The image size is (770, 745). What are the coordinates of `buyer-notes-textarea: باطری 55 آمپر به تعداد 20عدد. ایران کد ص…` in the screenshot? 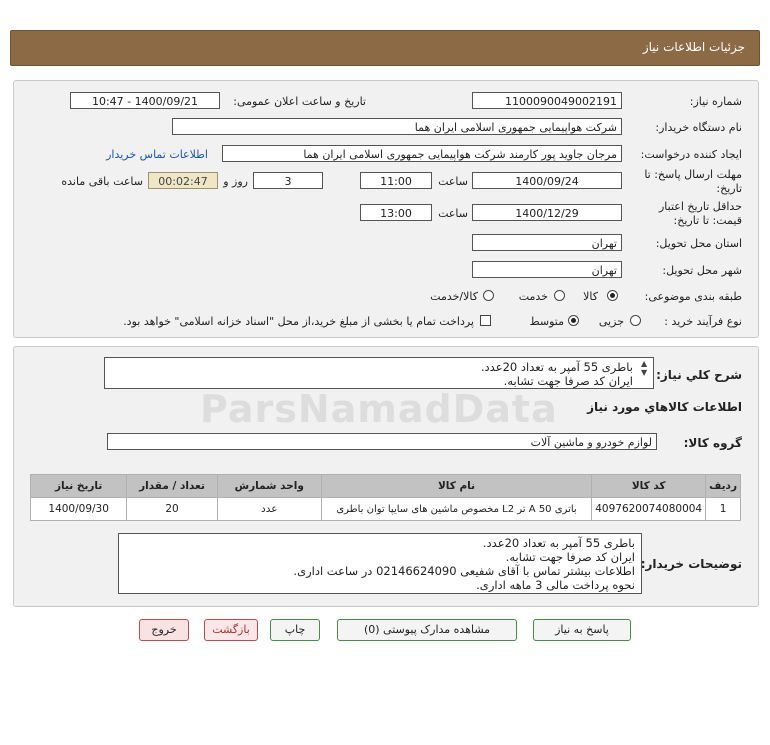 It's located at (380, 563).